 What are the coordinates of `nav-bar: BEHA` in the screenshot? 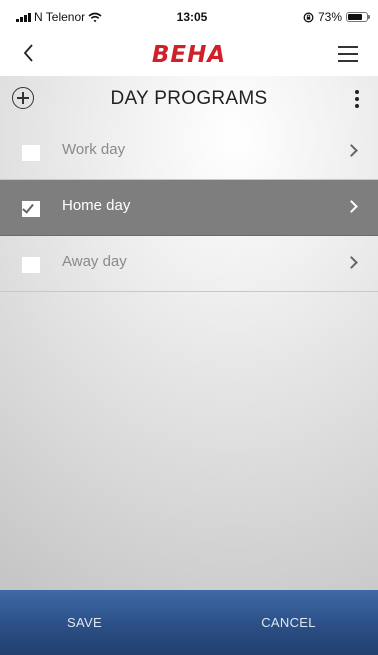 It's located at (189, 55).